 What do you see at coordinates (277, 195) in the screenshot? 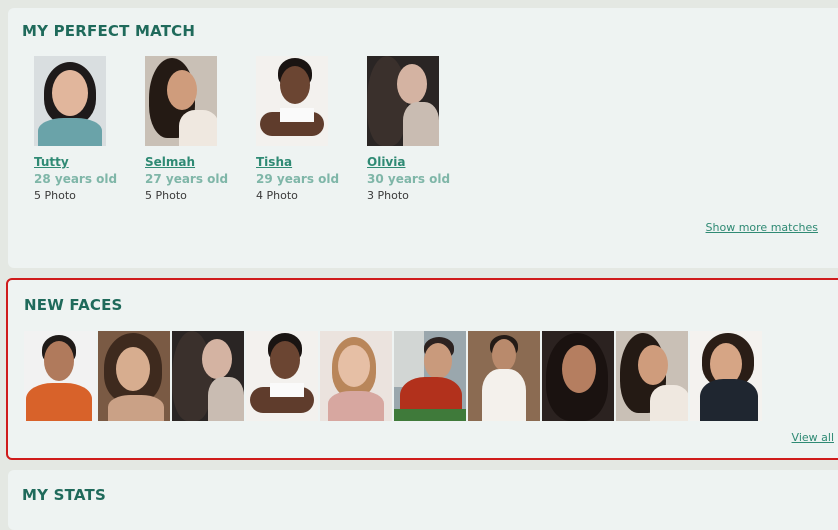
I see `match-photo-count: 4 Photo` at bounding box center [277, 195].